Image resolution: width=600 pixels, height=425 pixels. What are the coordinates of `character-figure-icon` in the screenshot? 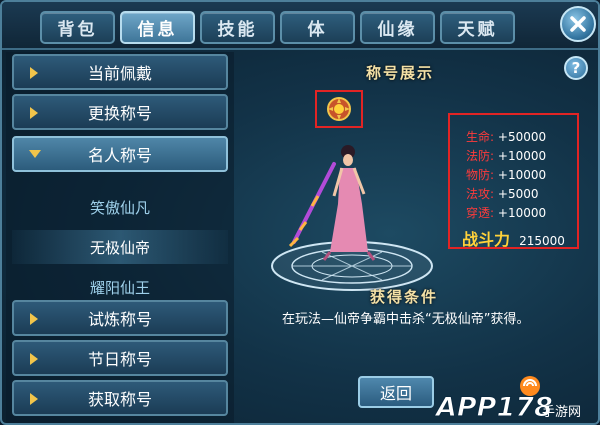 It's located at (332, 203).